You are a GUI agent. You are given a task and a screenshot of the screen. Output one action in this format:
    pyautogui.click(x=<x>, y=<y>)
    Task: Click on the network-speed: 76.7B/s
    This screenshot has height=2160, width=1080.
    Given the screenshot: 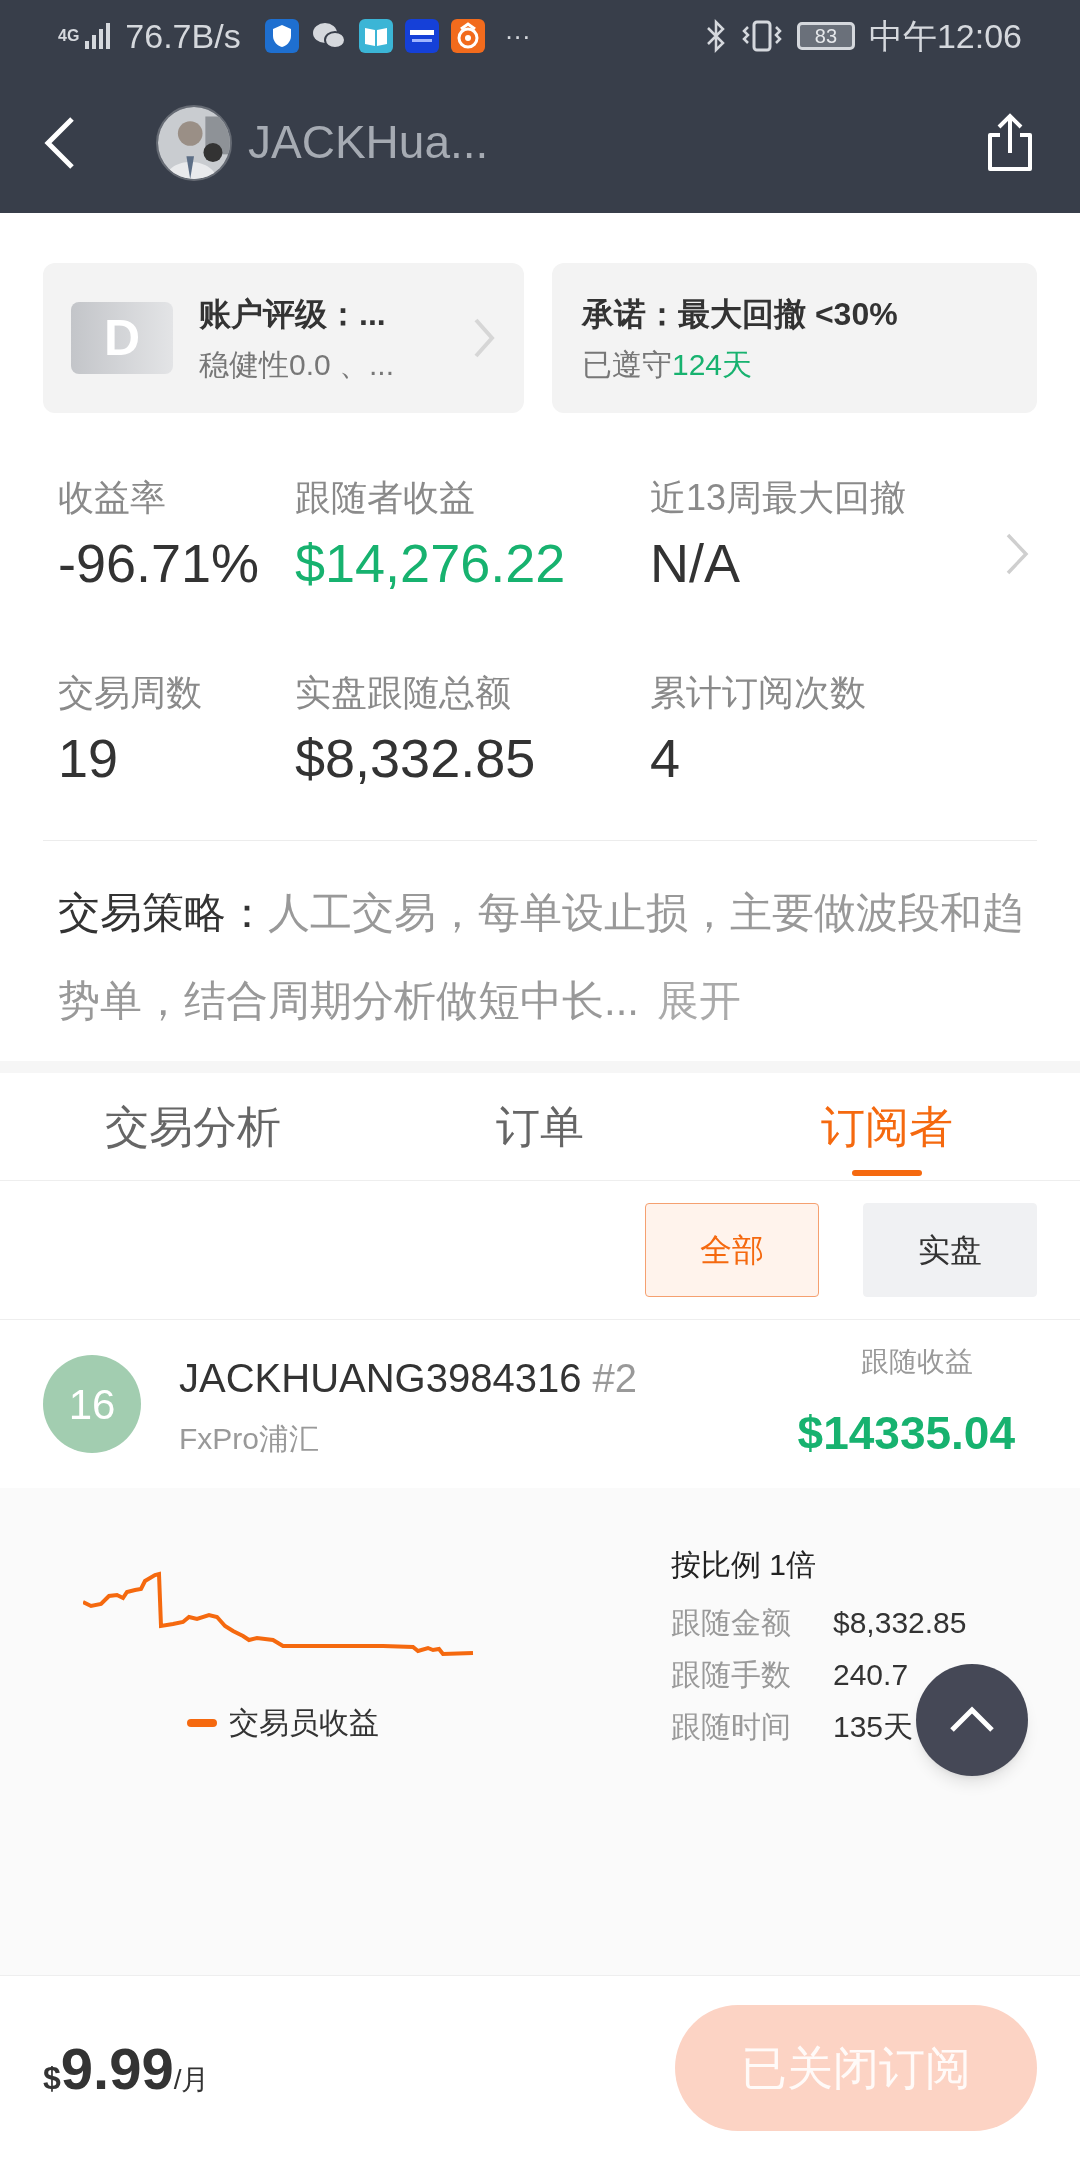 What is the action you would take?
    pyautogui.click(x=183, y=36)
    